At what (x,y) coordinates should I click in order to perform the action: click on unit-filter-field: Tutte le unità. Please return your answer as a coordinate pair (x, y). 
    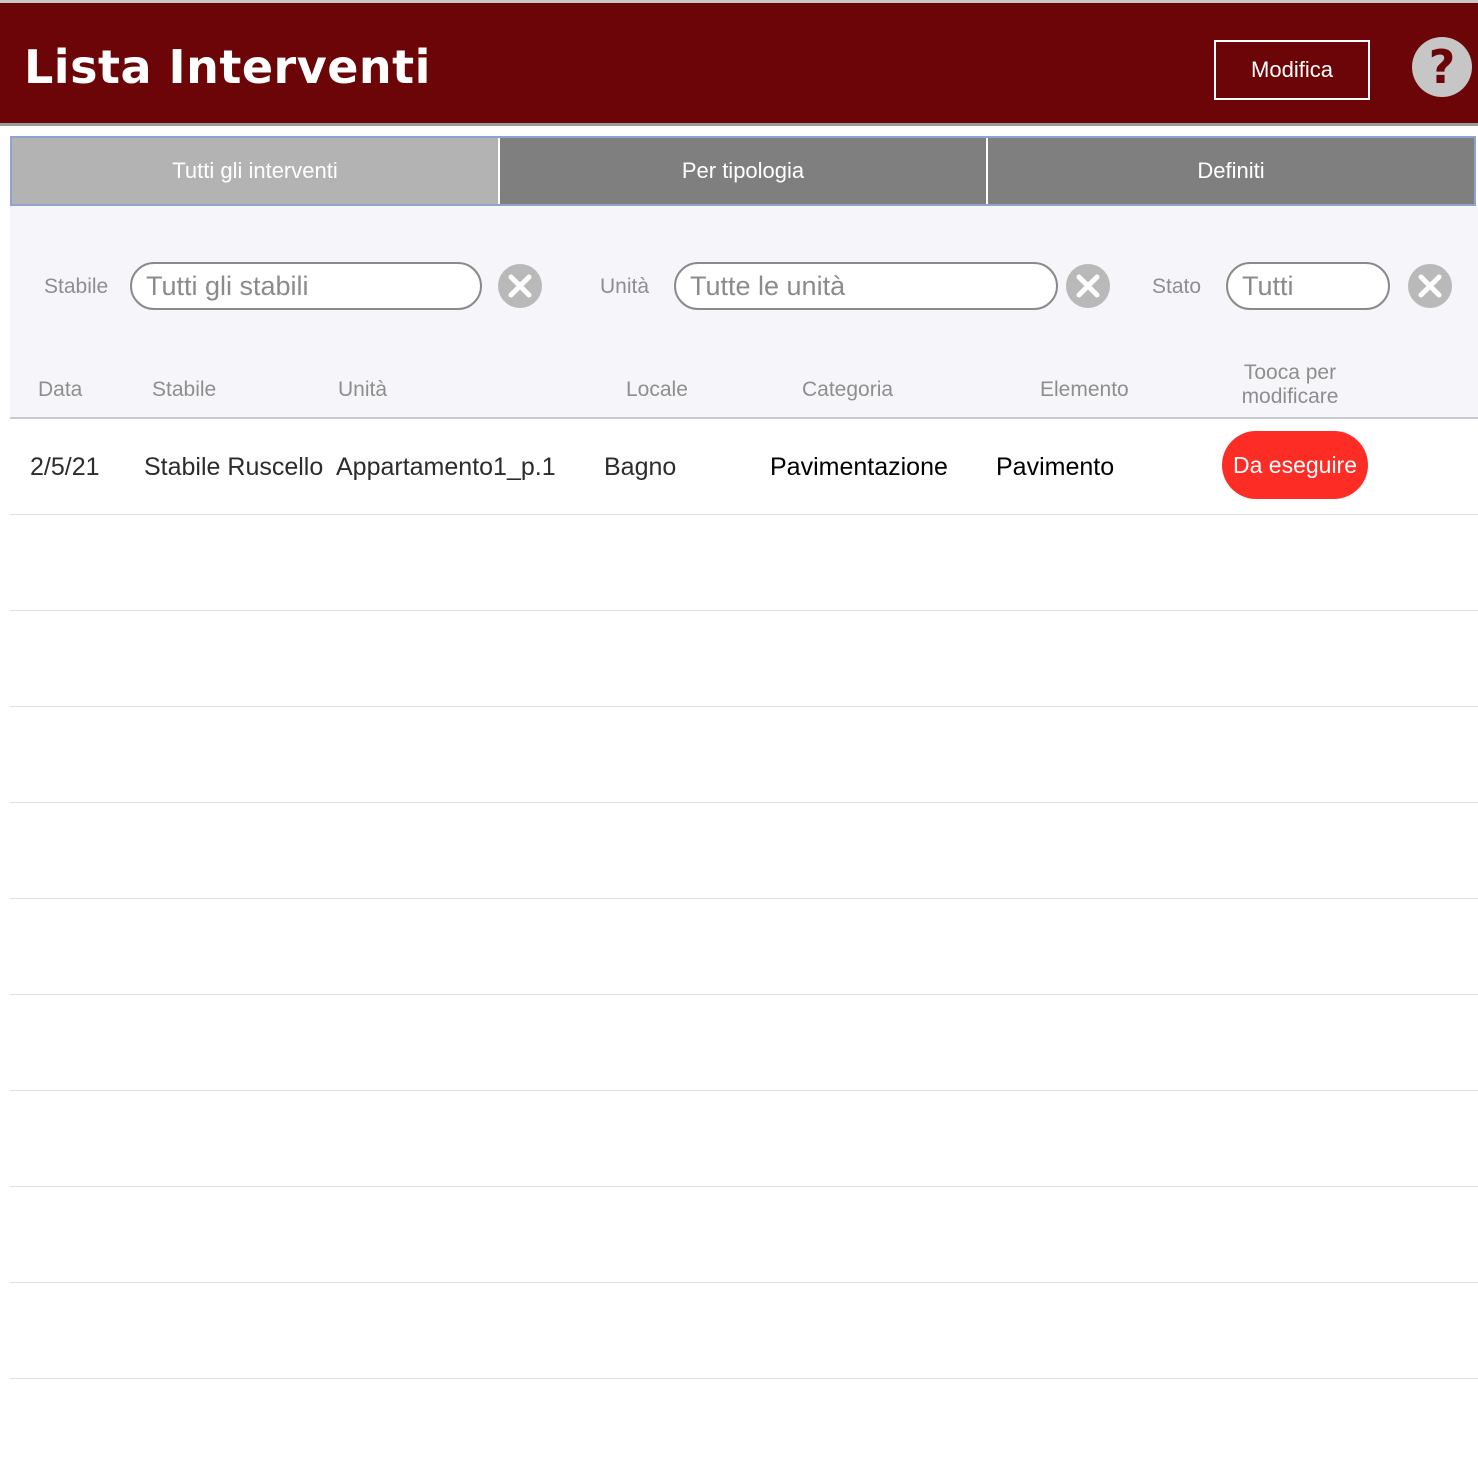
    Looking at the image, I should click on (866, 286).